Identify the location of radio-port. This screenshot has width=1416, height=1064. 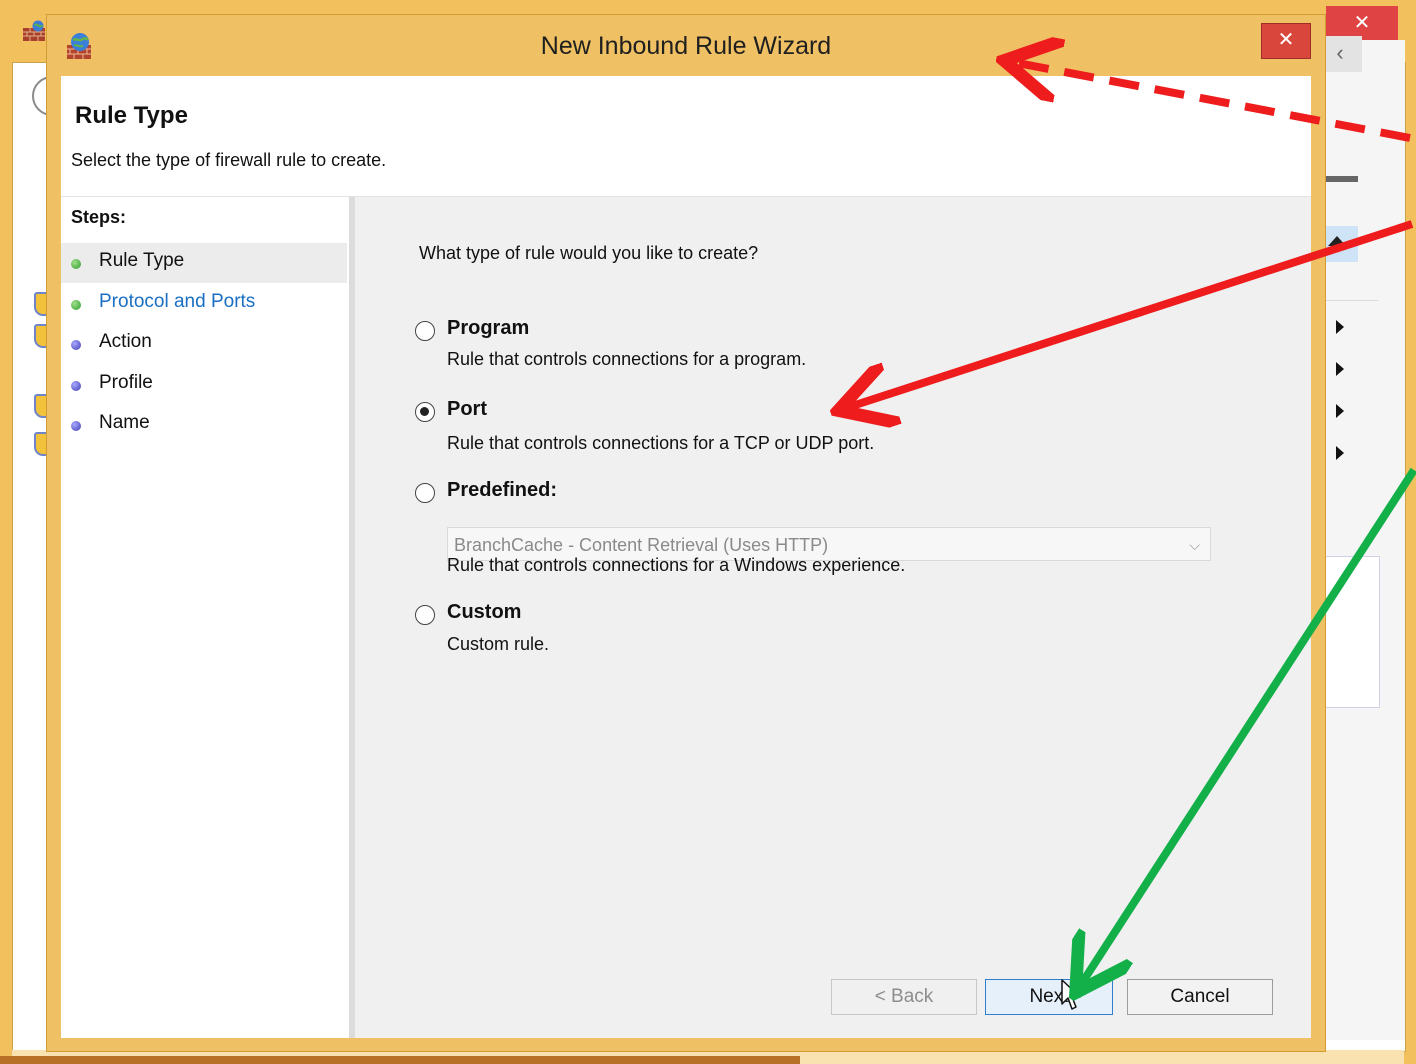
(425, 412).